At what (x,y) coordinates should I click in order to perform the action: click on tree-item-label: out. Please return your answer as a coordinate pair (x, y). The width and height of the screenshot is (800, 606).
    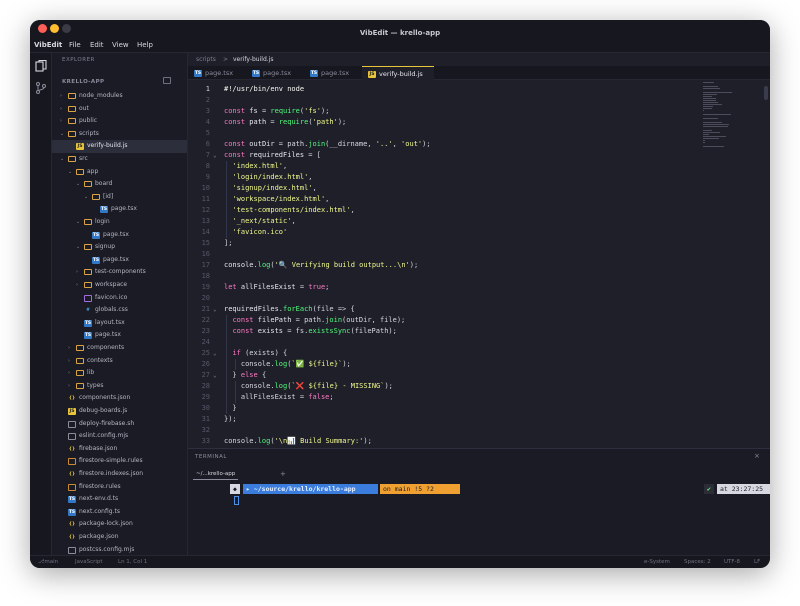
    Looking at the image, I should click on (84, 108).